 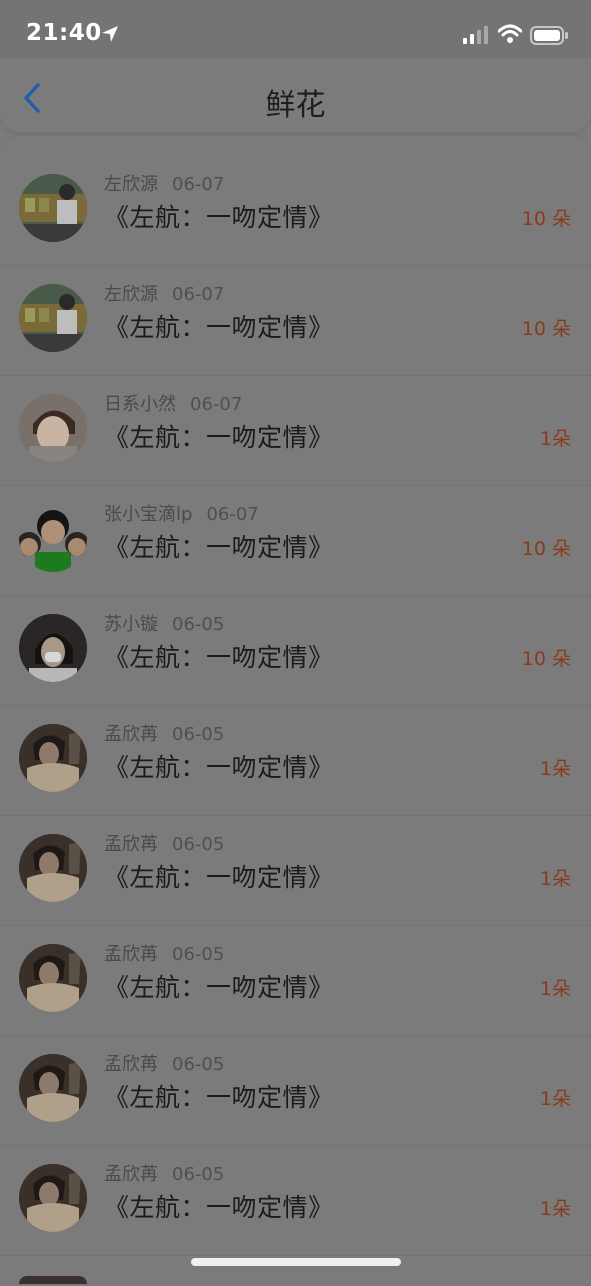 What do you see at coordinates (477, 37) in the screenshot?
I see `cellular-signal-icon` at bounding box center [477, 37].